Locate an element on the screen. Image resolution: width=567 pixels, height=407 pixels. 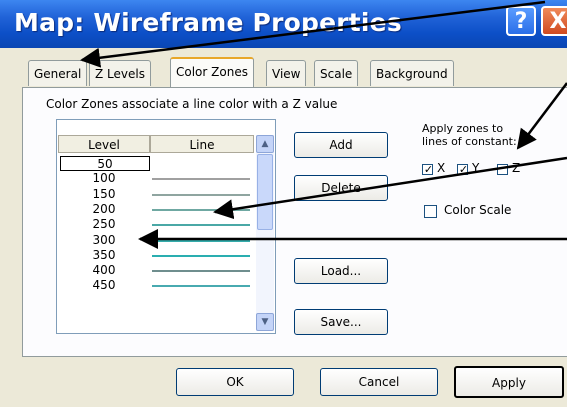
z-axis-label: Z is located at coordinates (516, 168).